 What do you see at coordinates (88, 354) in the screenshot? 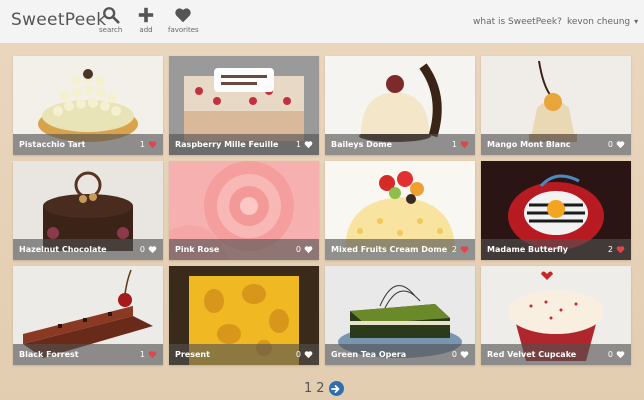
I see `card-caption: Black Forrest 1` at bounding box center [88, 354].